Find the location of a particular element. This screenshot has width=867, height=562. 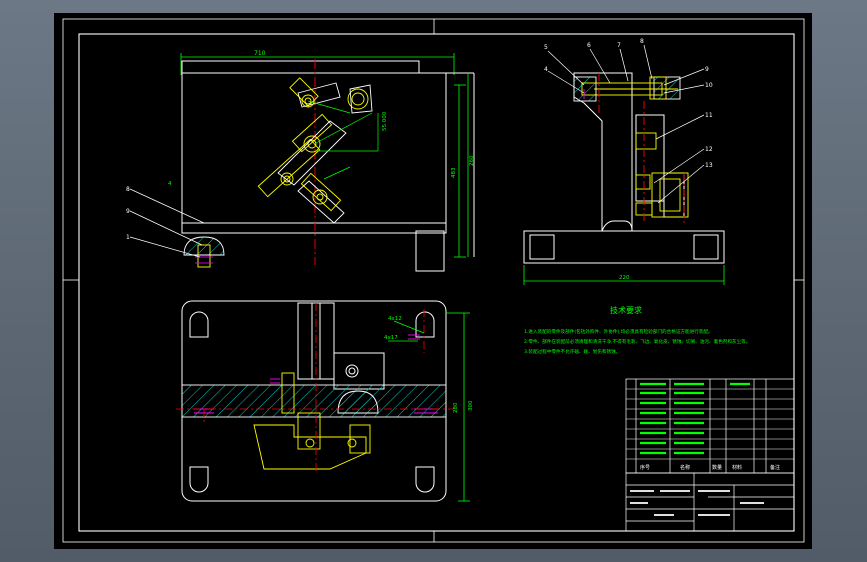

balloon-side-4: 7 is located at coordinates (619, 45).